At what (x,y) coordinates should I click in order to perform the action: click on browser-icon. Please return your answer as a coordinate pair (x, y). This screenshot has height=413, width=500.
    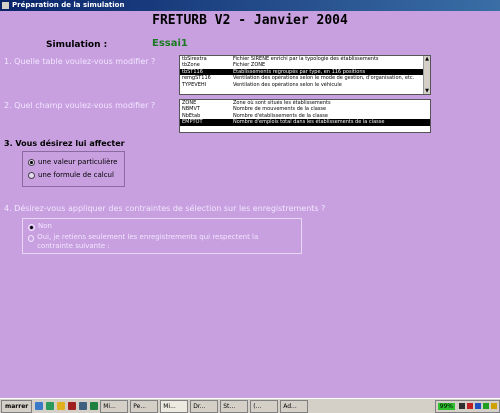
    Looking at the image, I should click on (50, 406).